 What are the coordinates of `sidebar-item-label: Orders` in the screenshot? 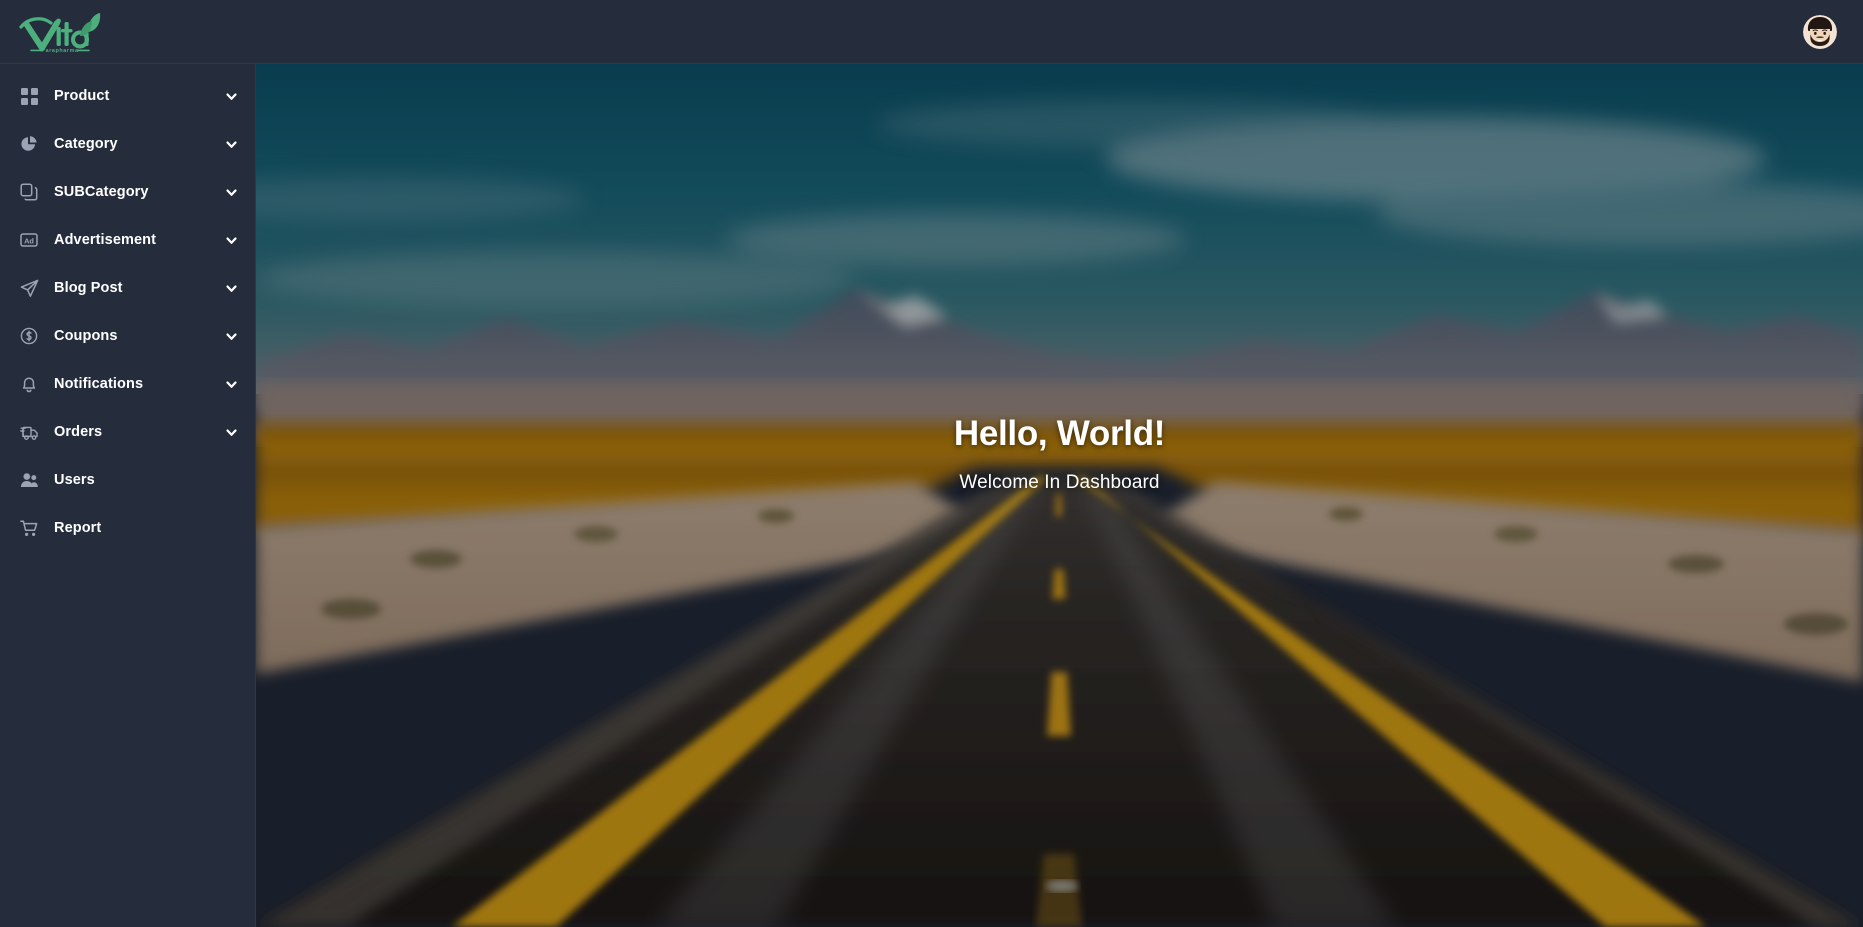 It's located at (78, 432).